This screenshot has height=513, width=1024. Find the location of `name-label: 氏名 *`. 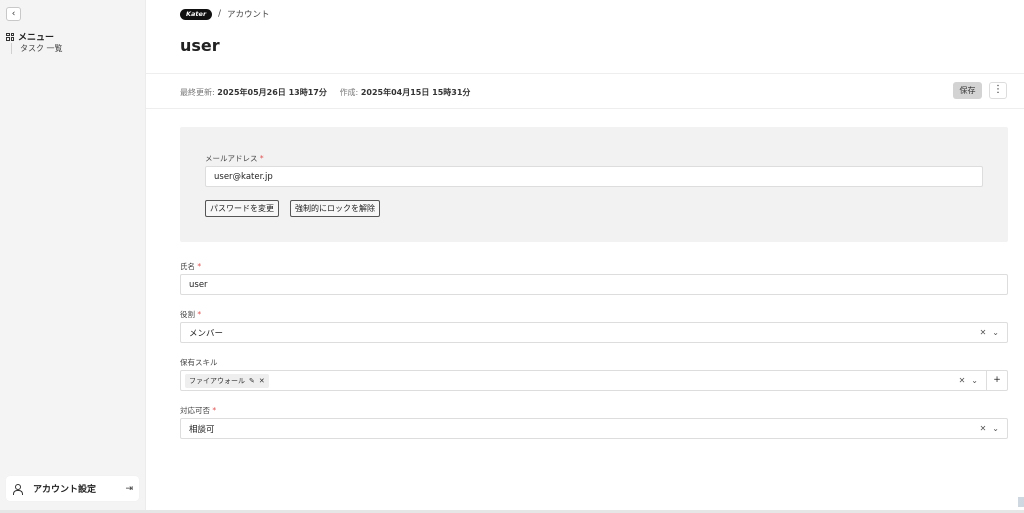

name-label: 氏名 * is located at coordinates (191, 266).